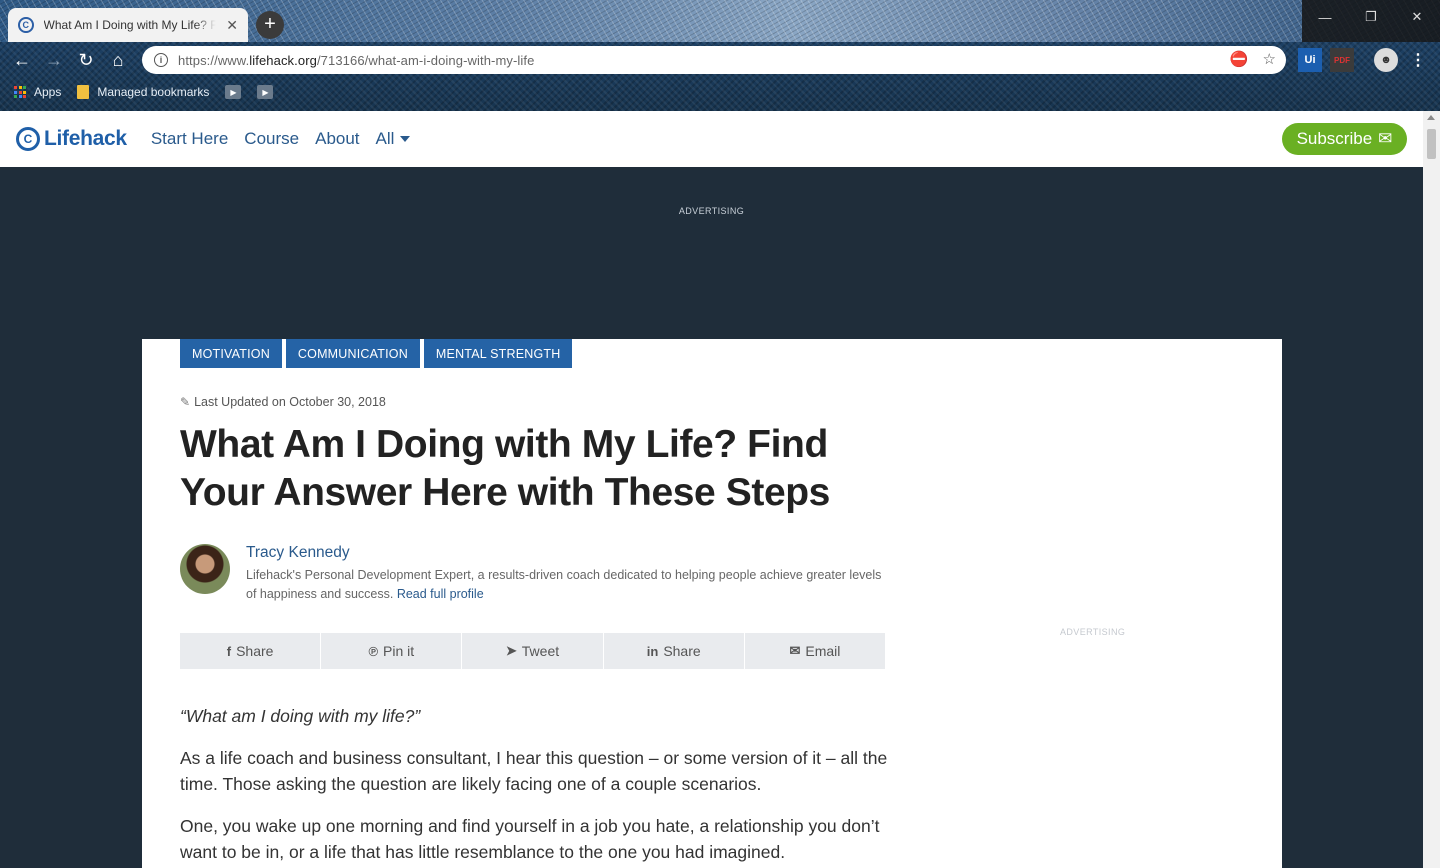 The width and height of the screenshot is (1440, 868). What do you see at coordinates (823, 651) in the screenshot?
I see `share-label: Email` at bounding box center [823, 651].